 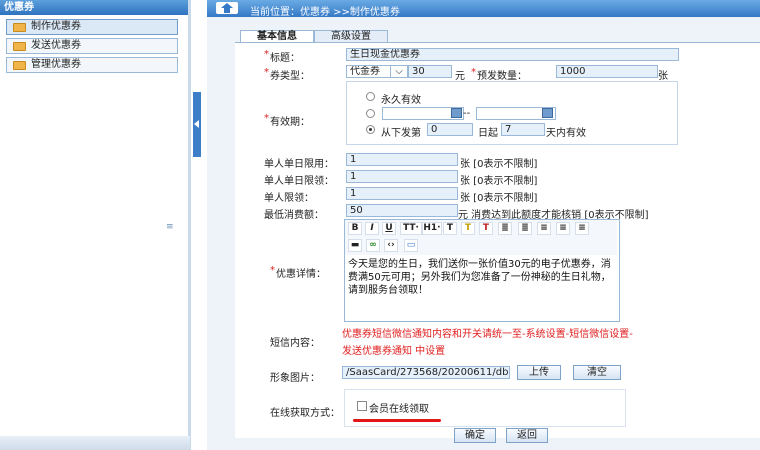 I want to click on align-right-icon: ≡, so click(x=582, y=228).